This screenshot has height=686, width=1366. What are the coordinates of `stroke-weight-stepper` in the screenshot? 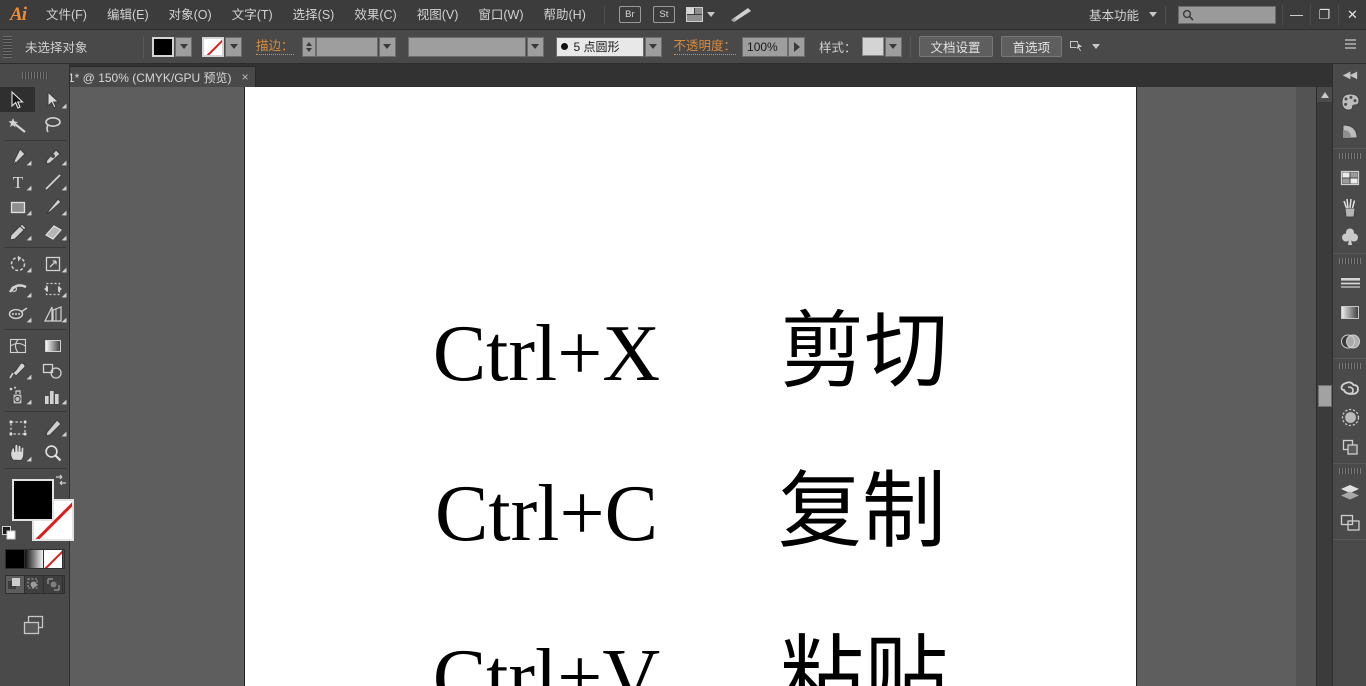 It's located at (308, 46).